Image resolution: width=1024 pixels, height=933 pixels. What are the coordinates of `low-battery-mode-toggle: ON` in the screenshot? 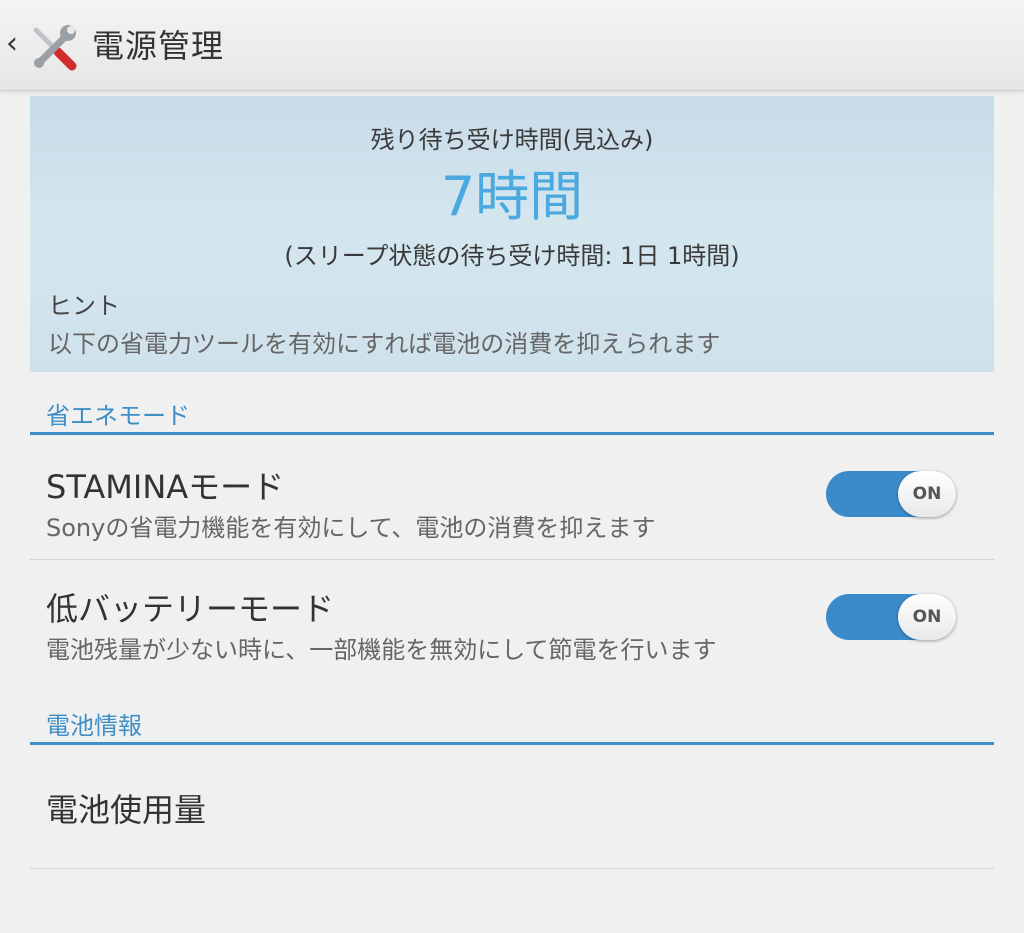 It's located at (891, 617).